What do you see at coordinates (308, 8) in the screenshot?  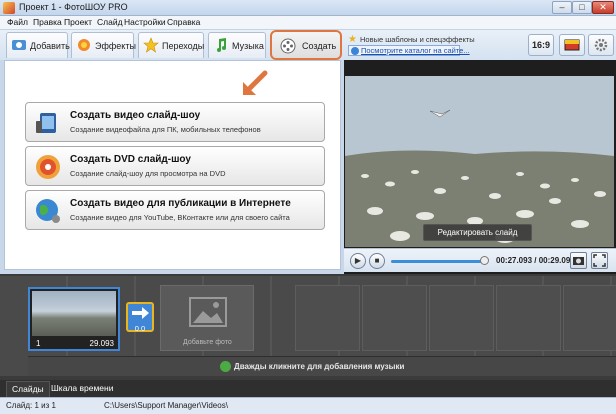 I see `title-bar: Проект 1 - ФотоШОУ PRO – □ ✕` at bounding box center [308, 8].